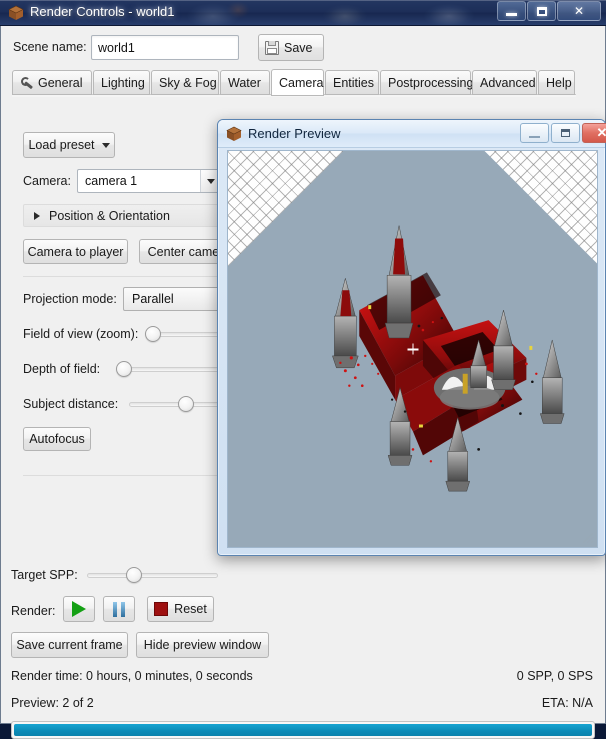  I want to click on load-preset-button: Load preset, so click(69, 145).